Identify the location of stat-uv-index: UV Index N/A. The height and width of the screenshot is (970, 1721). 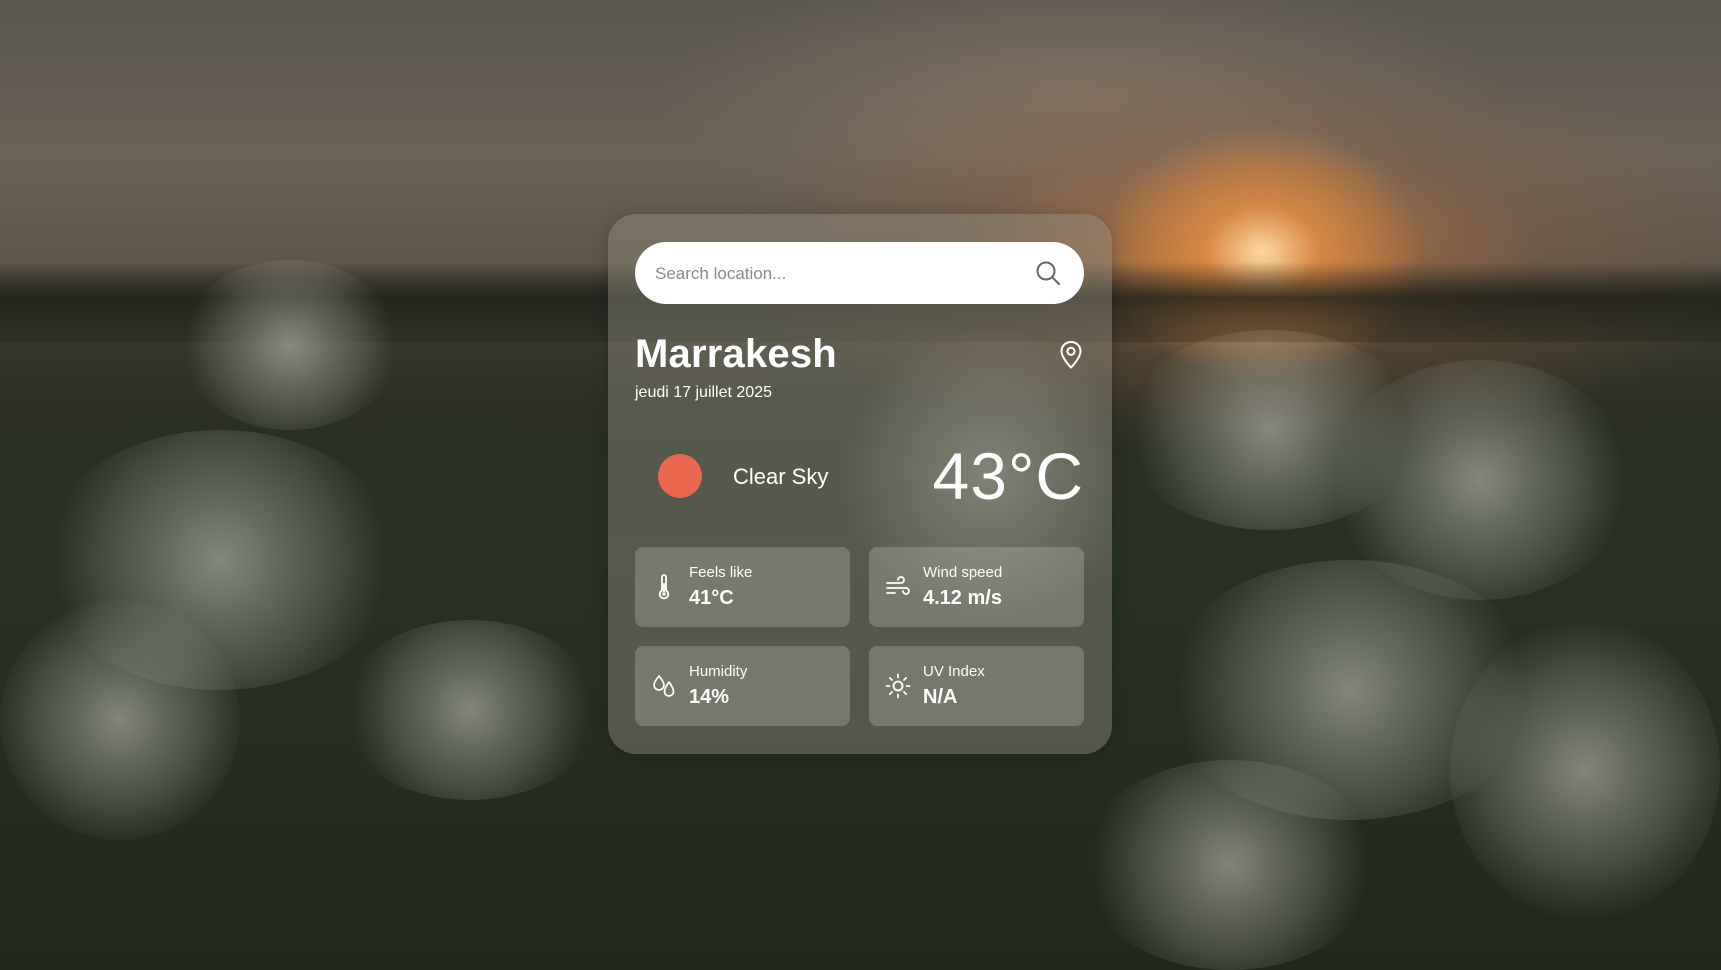
(976, 686).